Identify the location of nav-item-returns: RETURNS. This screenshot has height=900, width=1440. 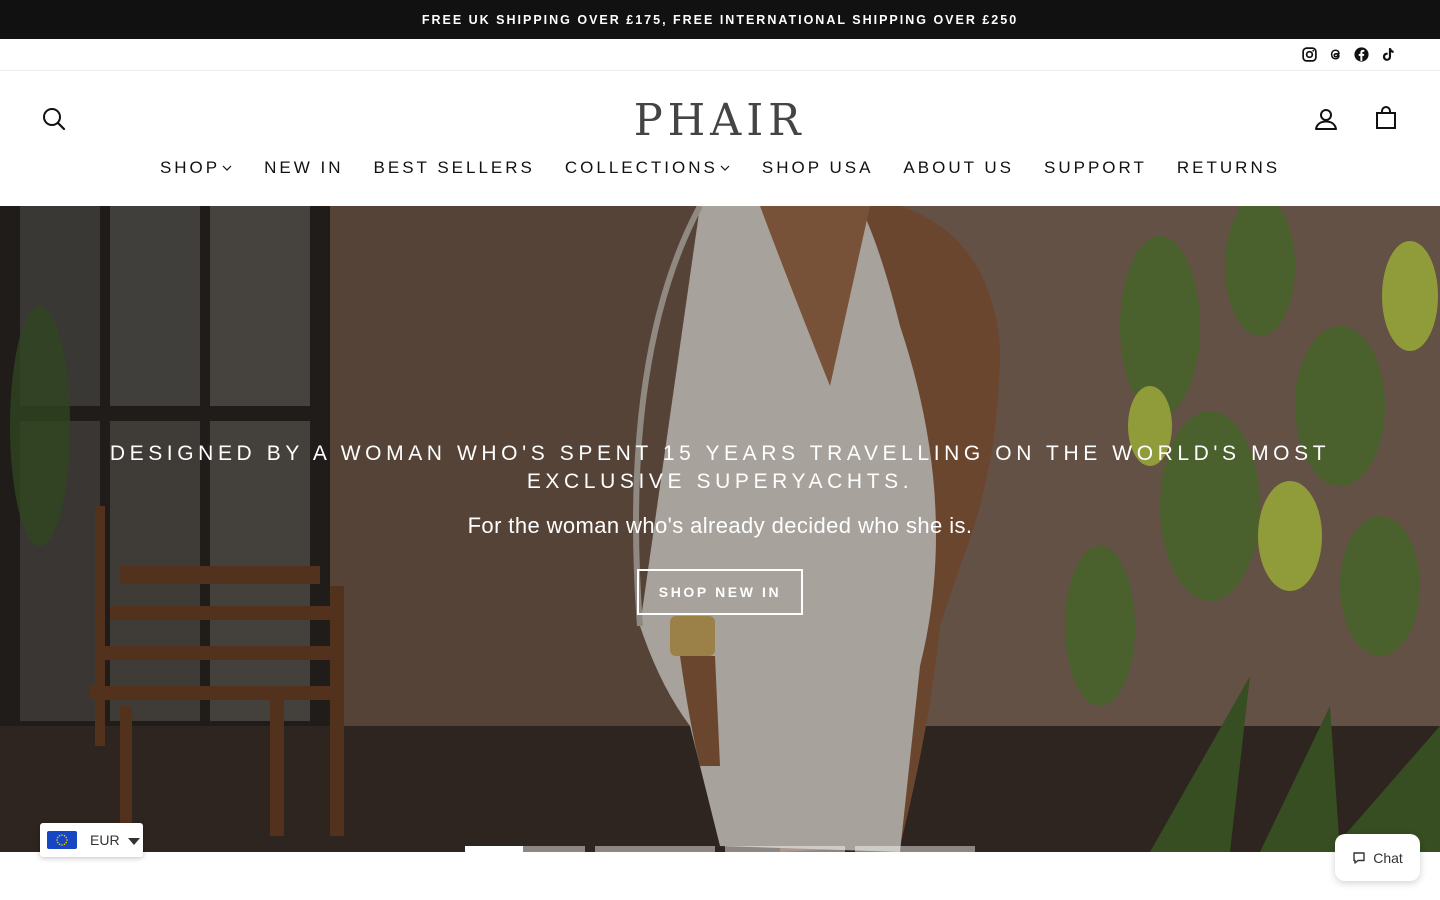
(1228, 168).